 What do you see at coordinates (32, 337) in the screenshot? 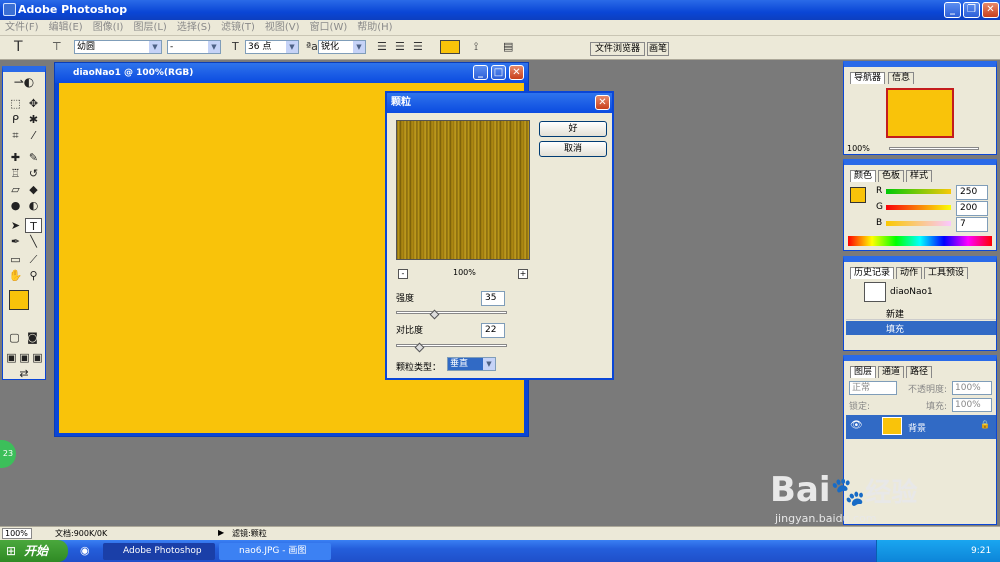
I see `quick-mask-icon: ◙` at bounding box center [32, 337].